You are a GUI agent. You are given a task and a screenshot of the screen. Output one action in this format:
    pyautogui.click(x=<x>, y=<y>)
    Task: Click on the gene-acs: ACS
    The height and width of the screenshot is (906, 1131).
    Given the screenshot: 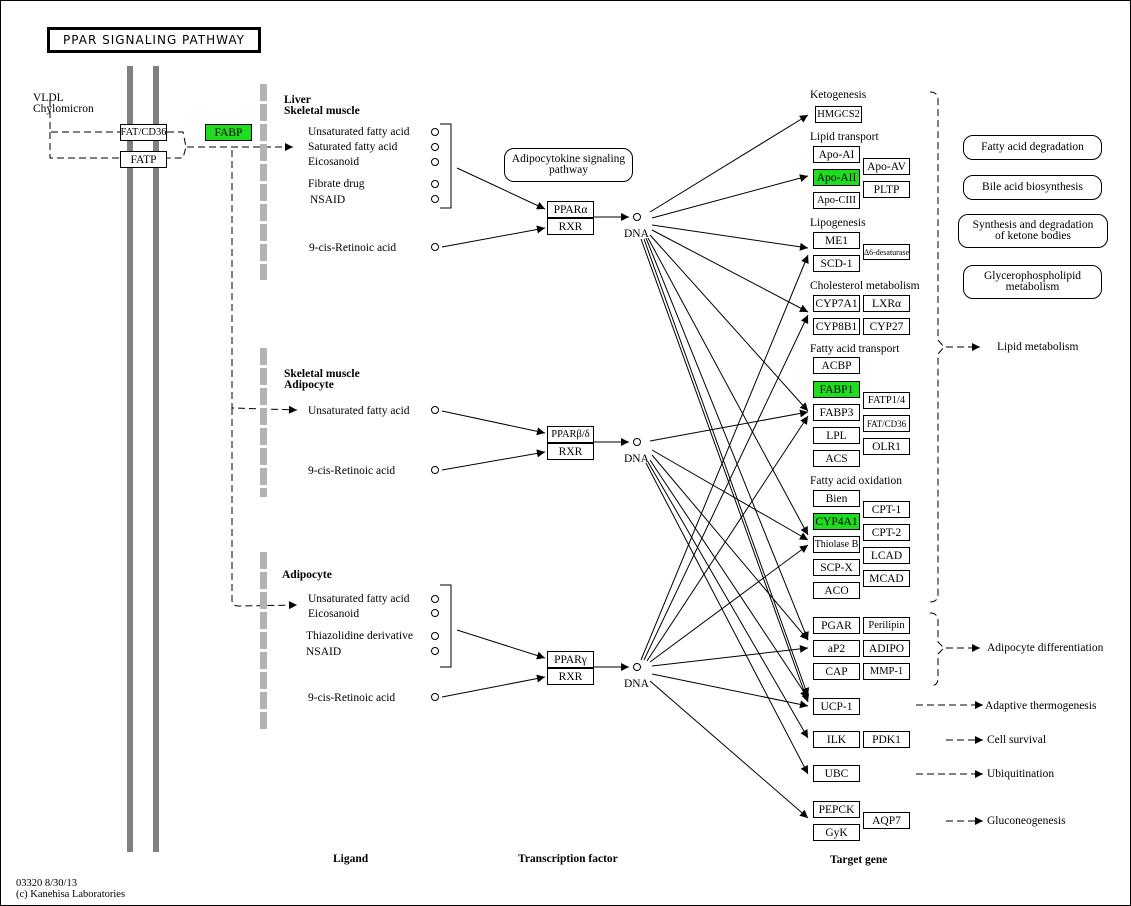 What is the action you would take?
    pyautogui.click(x=836, y=458)
    